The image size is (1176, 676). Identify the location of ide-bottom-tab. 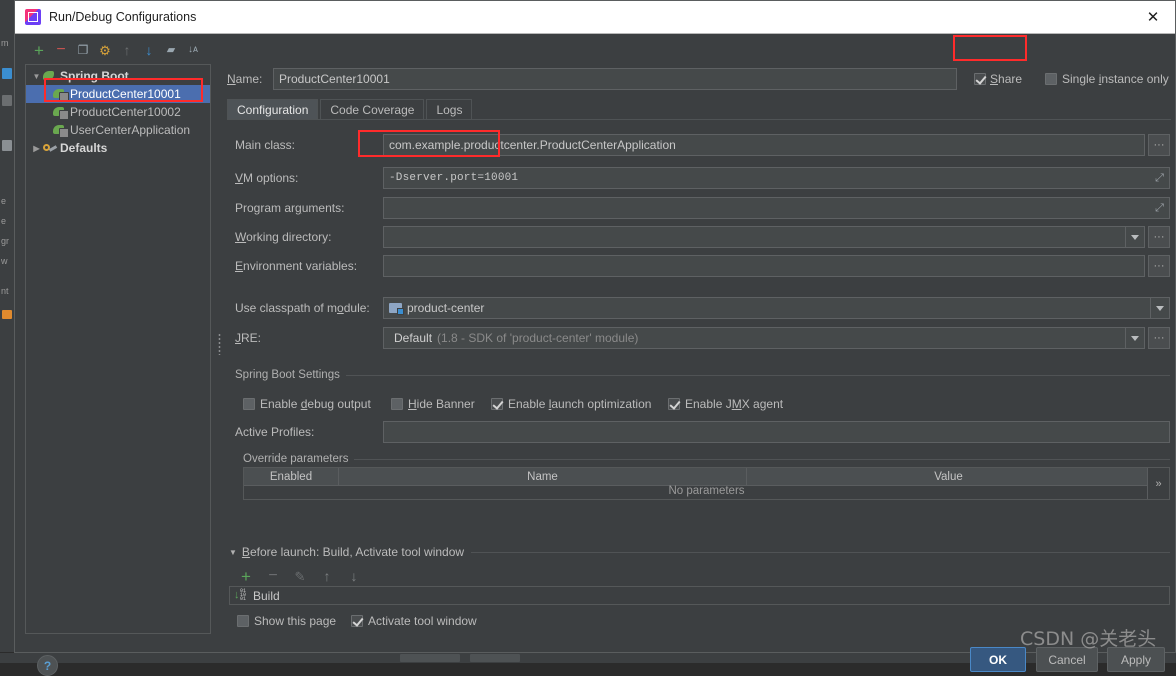
(495, 658).